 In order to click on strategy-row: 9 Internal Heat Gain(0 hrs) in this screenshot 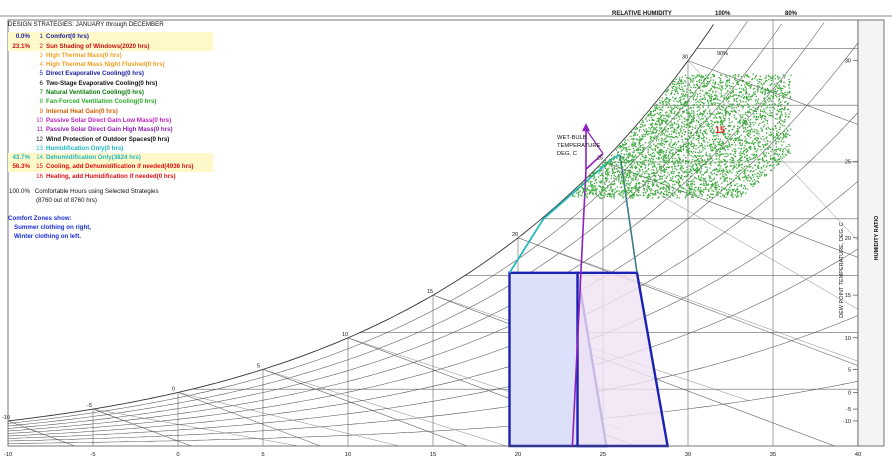, I will do `click(110, 111)`.